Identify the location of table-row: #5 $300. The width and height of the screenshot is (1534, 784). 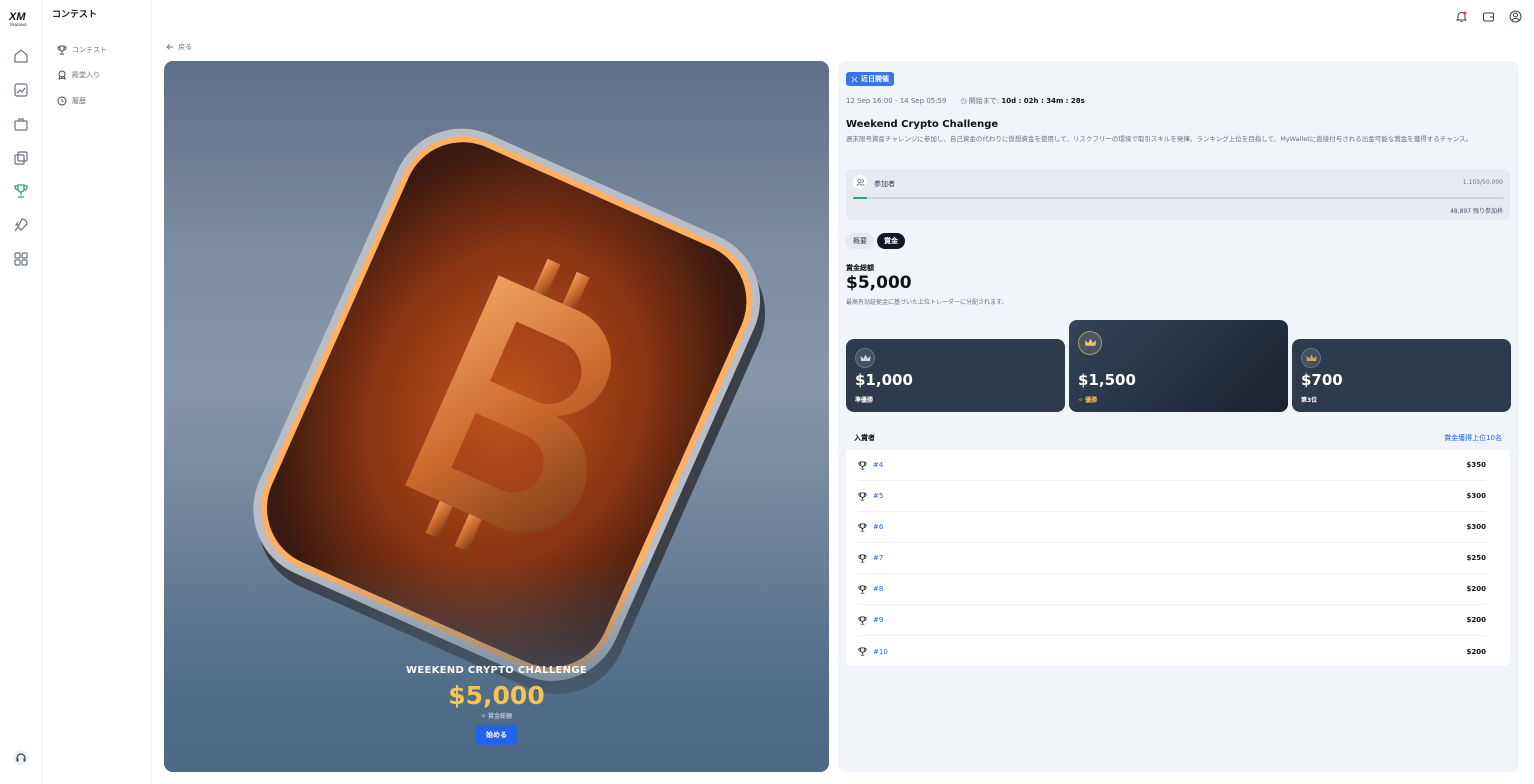
(1172, 496).